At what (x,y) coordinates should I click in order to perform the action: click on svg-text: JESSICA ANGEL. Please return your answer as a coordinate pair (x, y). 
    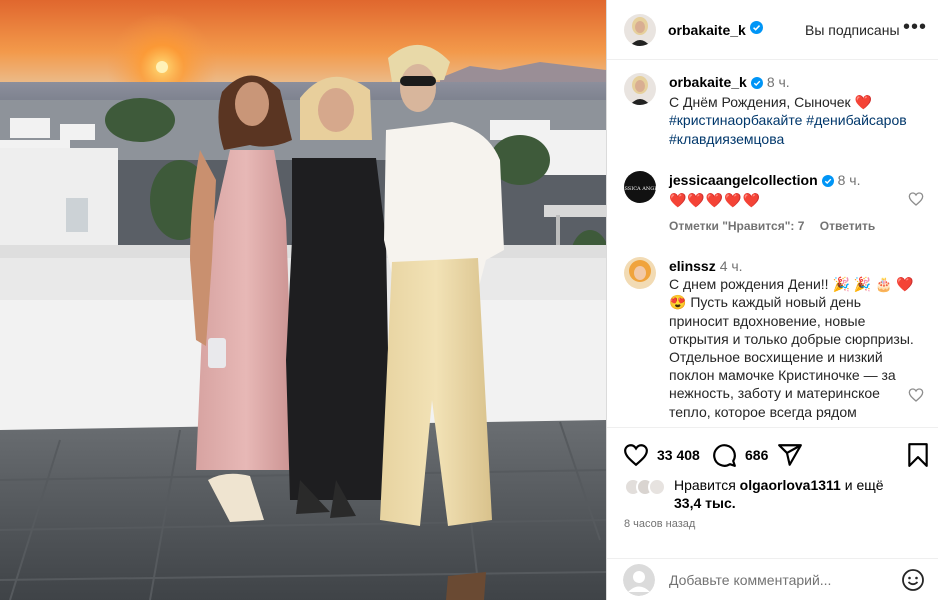
    Looking at the image, I should click on (640, 189).